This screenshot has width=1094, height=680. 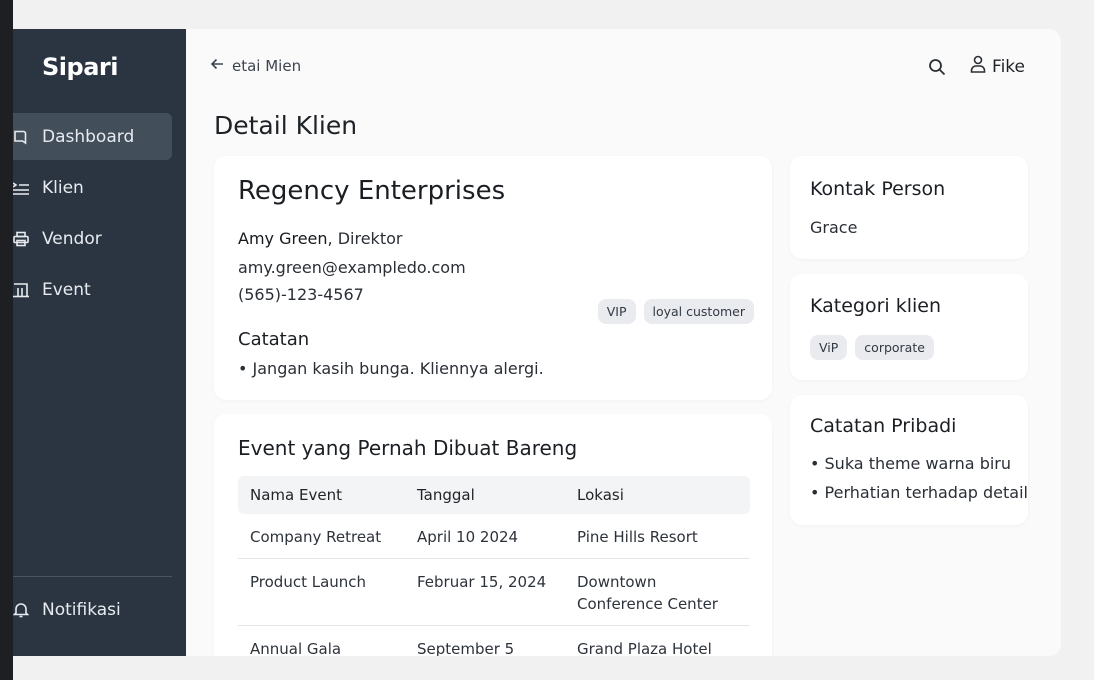 I want to click on table-cell: Annual Gala, so click(x=321, y=640).